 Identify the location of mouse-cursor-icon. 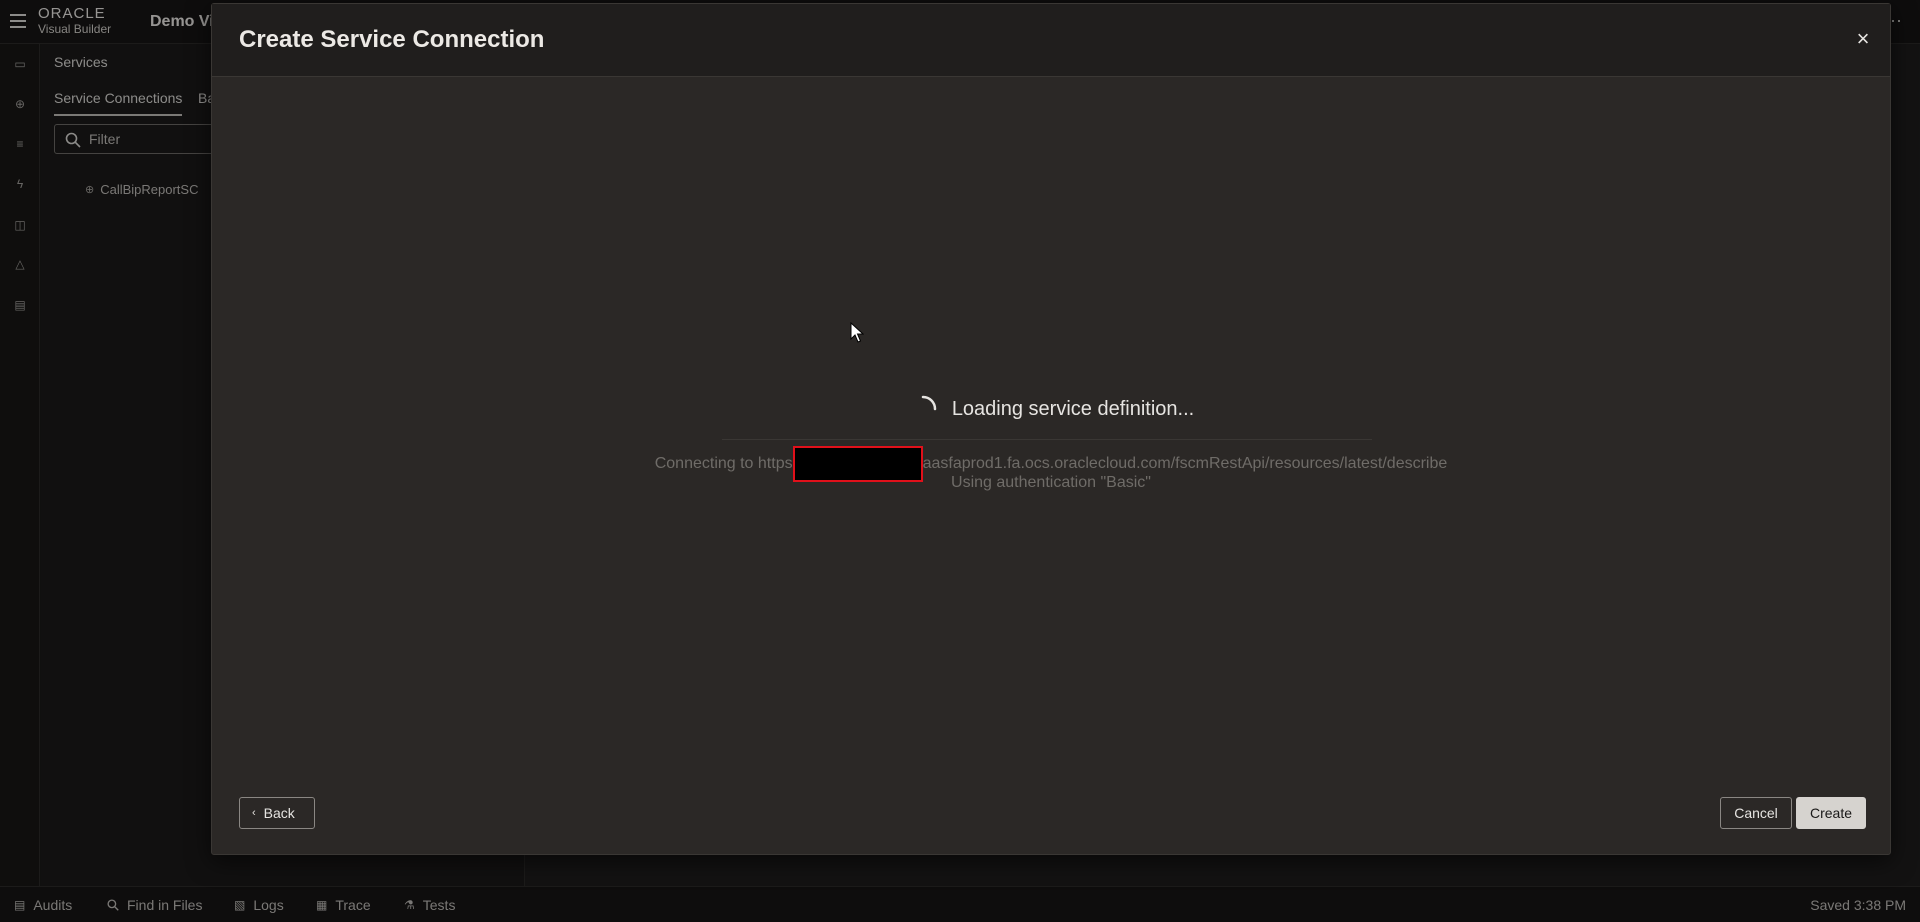
(857, 332).